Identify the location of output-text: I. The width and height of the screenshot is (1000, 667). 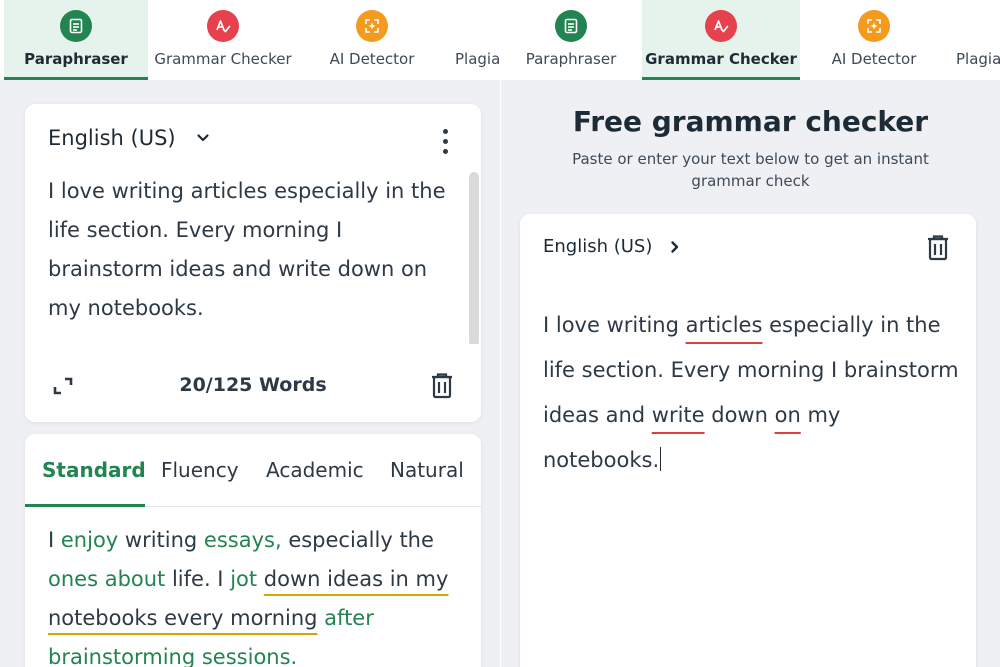
(54, 540).